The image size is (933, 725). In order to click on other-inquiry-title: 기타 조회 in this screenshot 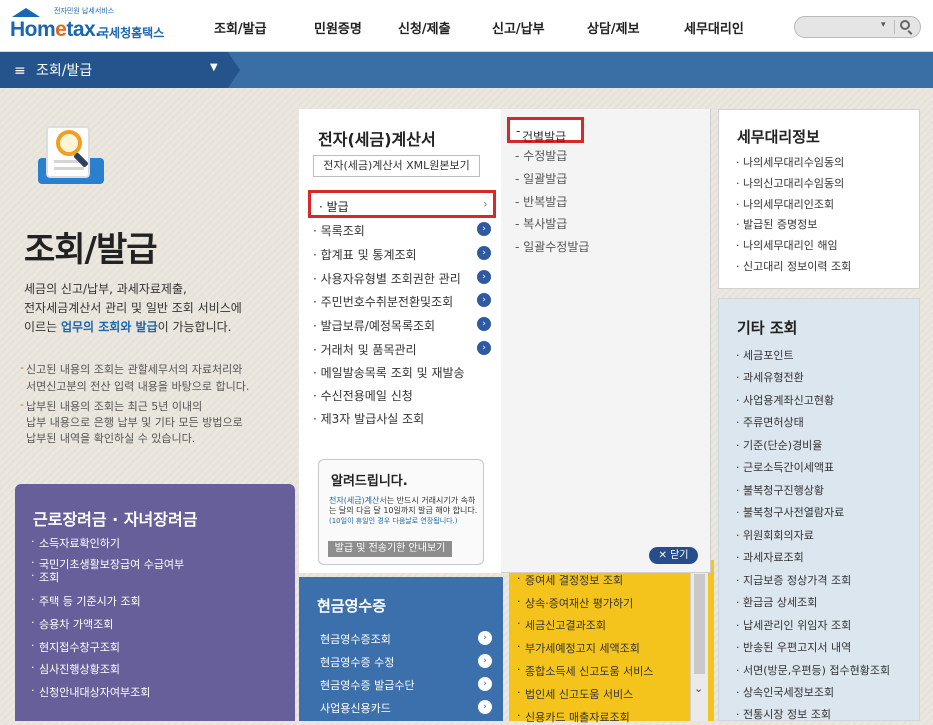, I will do `click(767, 328)`.